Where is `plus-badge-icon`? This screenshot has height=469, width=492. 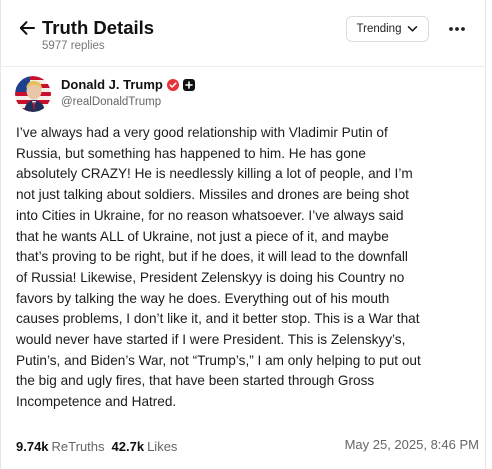
plus-badge-icon is located at coordinates (188, 84).